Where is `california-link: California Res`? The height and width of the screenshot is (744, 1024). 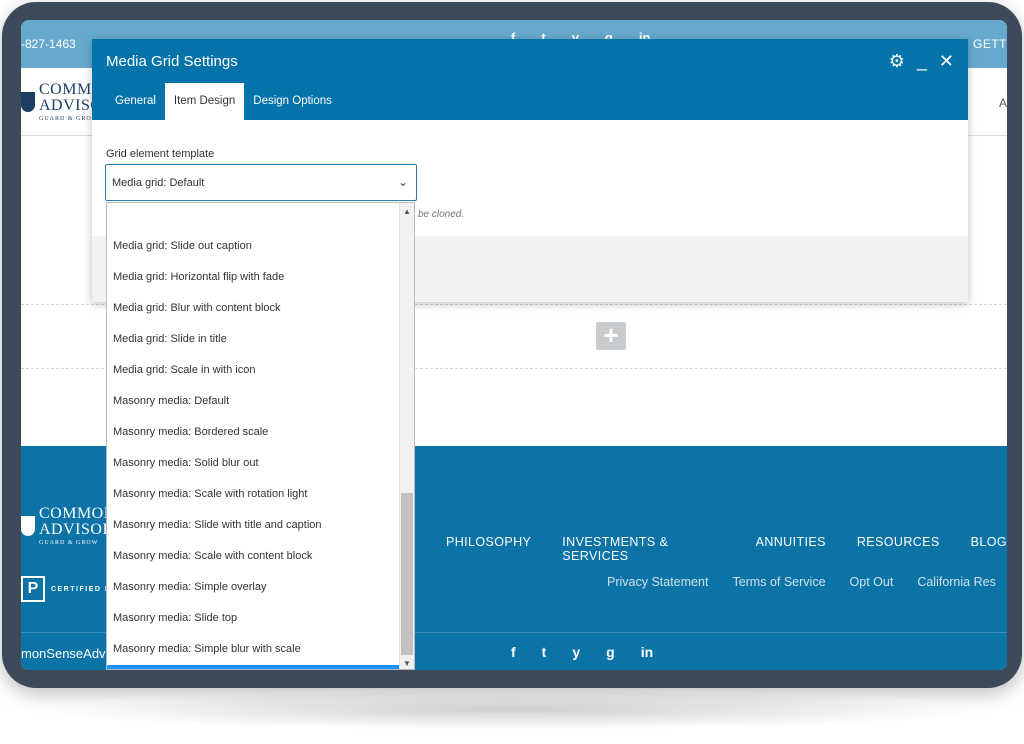
california-link: California Res is located at coordinates (956, 582).